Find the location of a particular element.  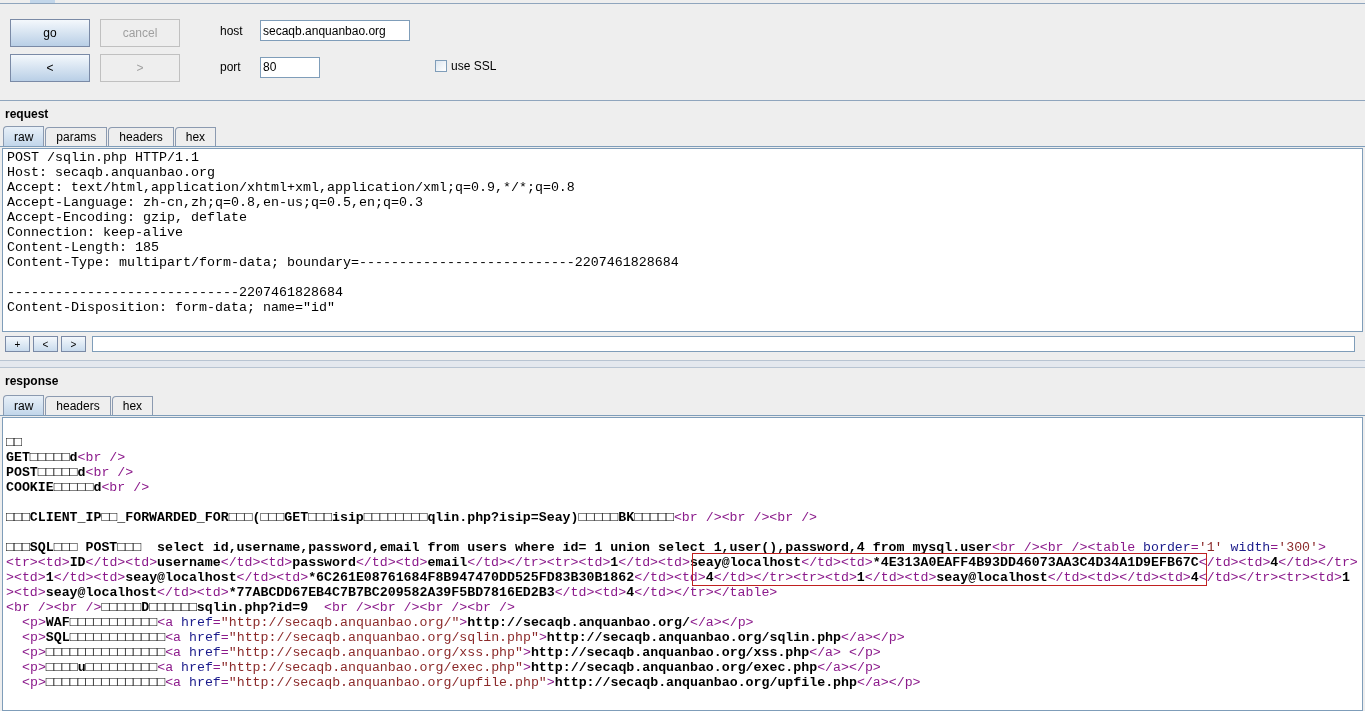

splitter is located at coordinates (682, 364).